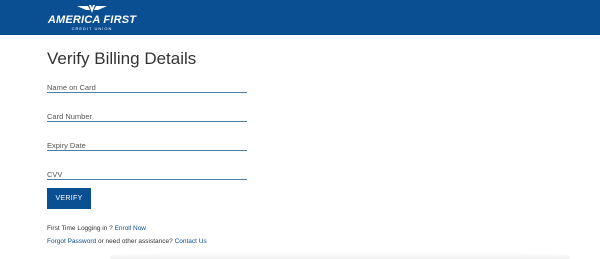 The height and width of the screenshot is (259, 600). What do you see at coordinates (122, 58) in the screenshot?
I see `page-title: Verify Billing Details` at bounding box center [122, 58].